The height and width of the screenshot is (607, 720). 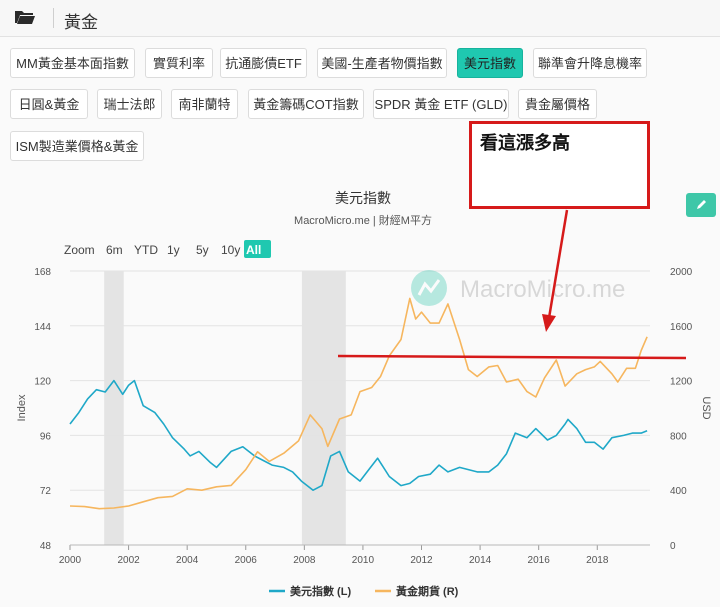 I want to click on y-right-axis-title: USD, so click(x=706, y=407).